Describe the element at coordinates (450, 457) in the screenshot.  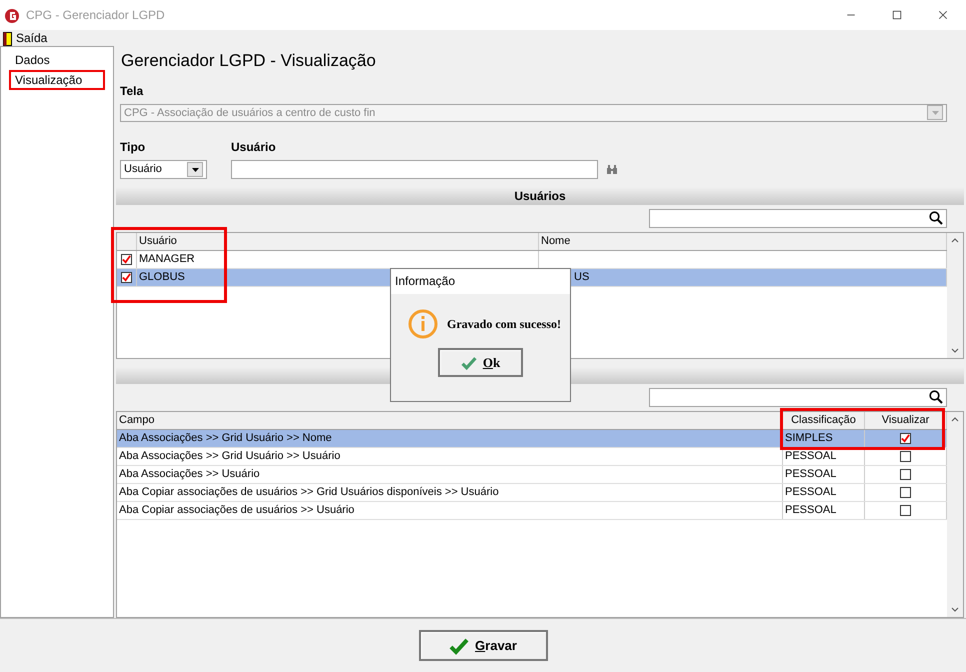
I see `table-cell: Aba Associações >> Grid Usuário >> Usuário` at that location.